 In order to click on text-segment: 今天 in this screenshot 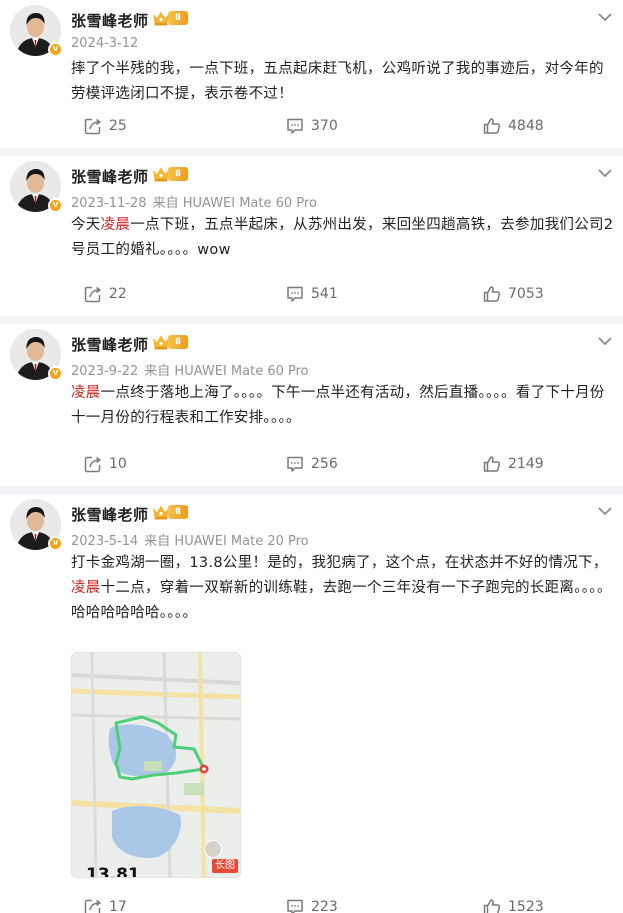, I will do `click(86, 225)`.